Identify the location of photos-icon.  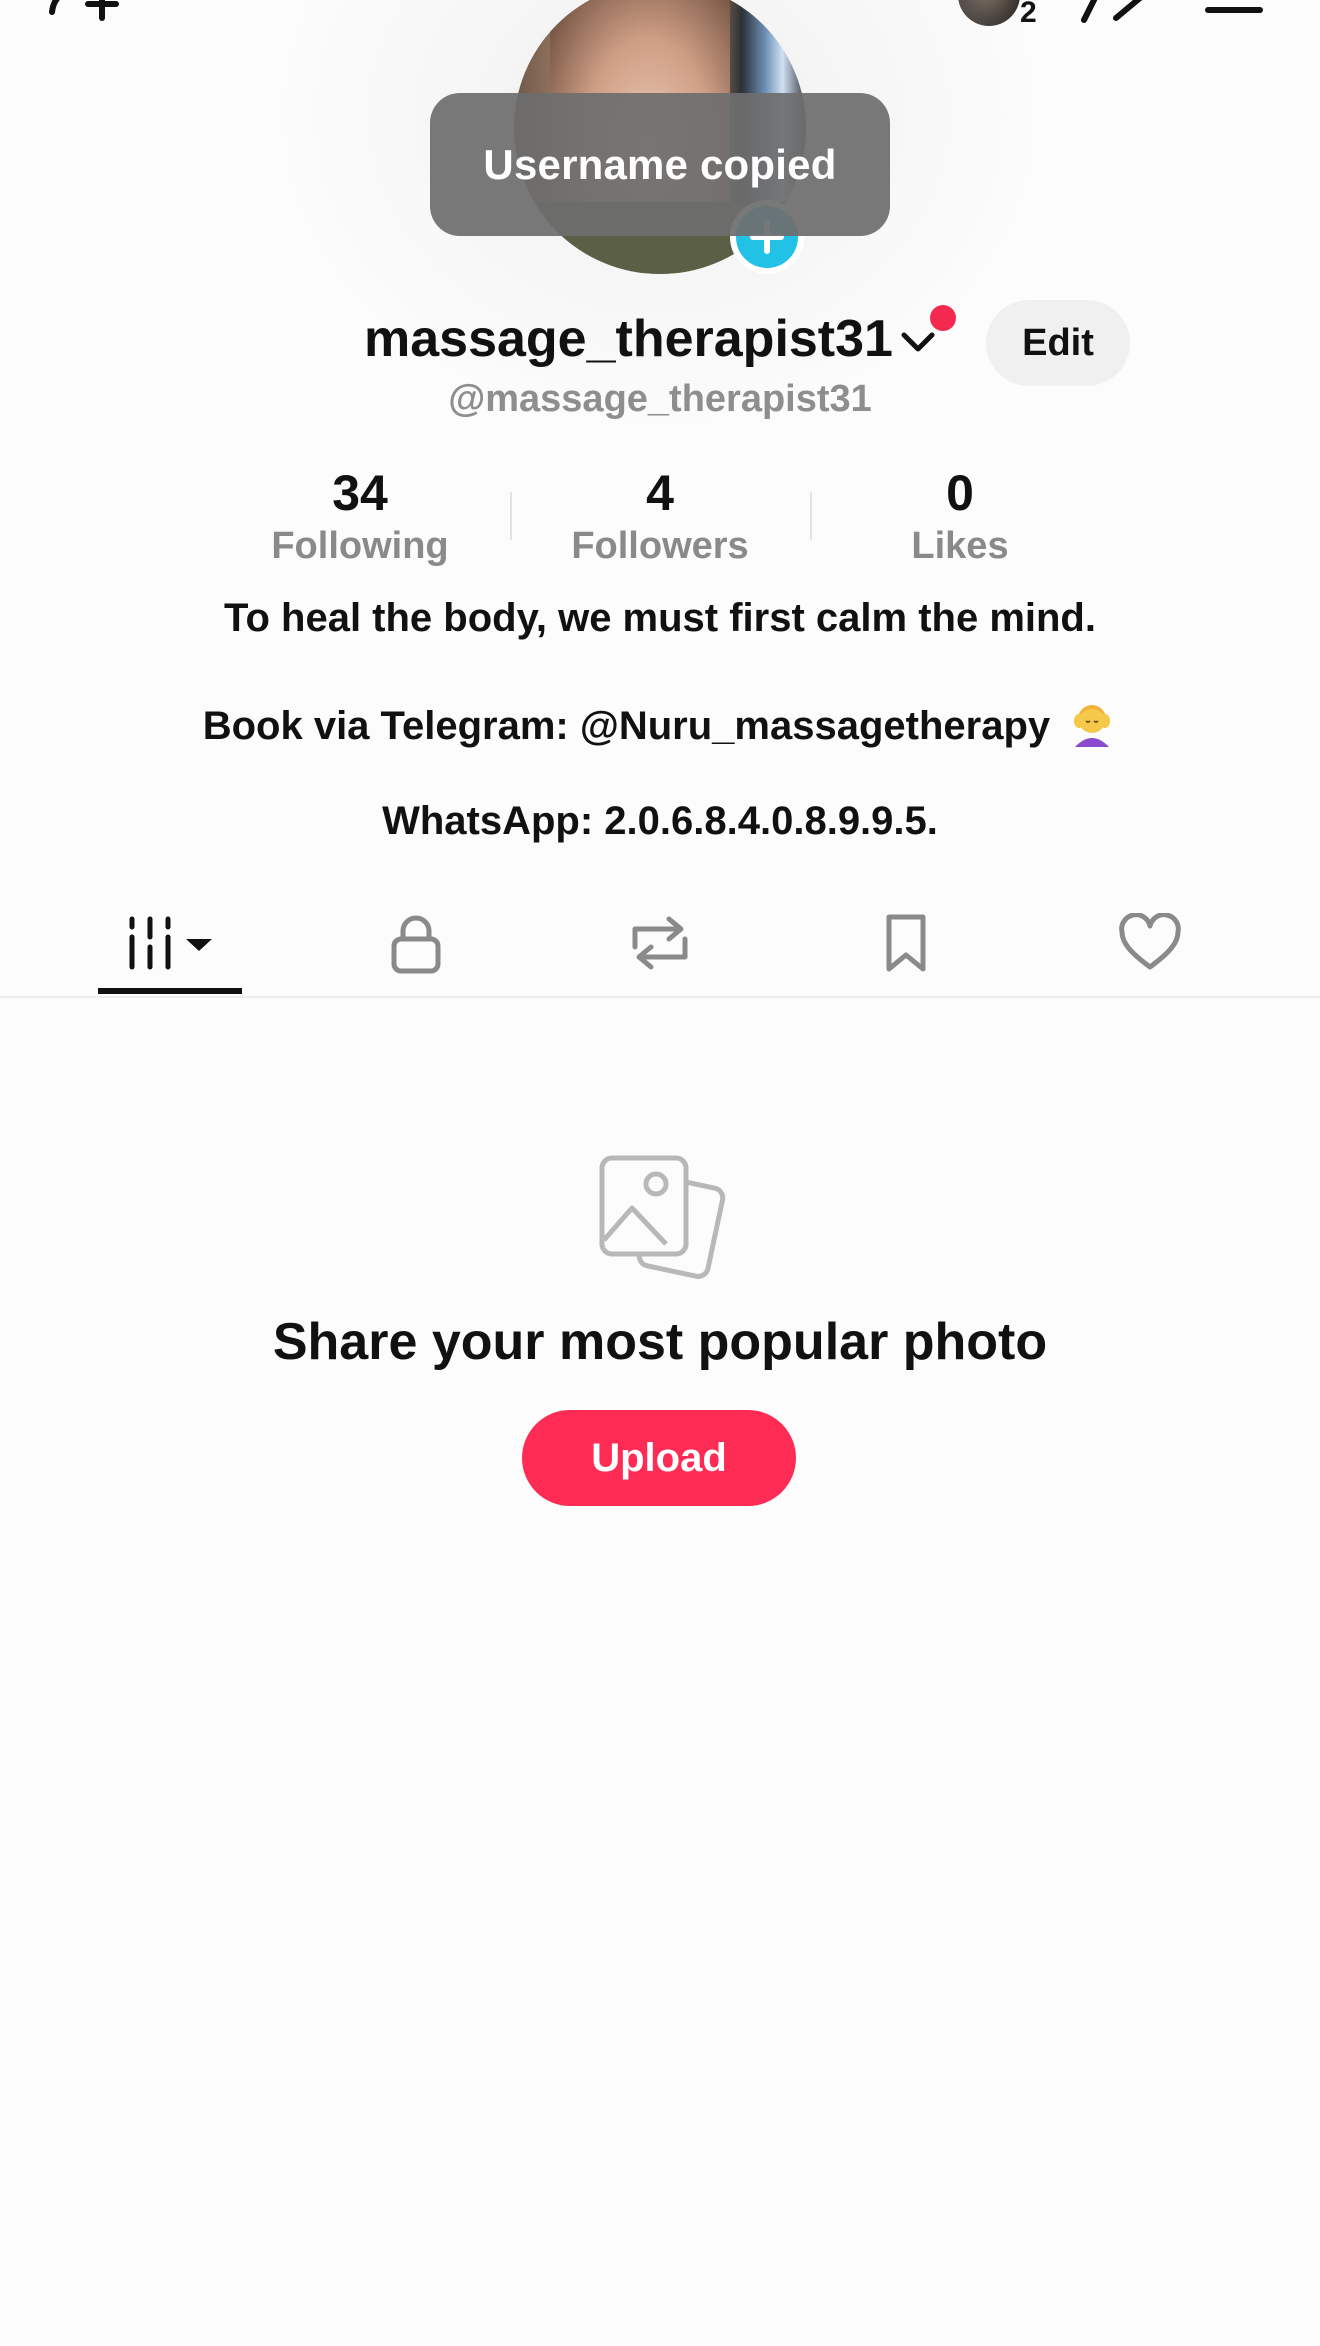
(662, 1217).